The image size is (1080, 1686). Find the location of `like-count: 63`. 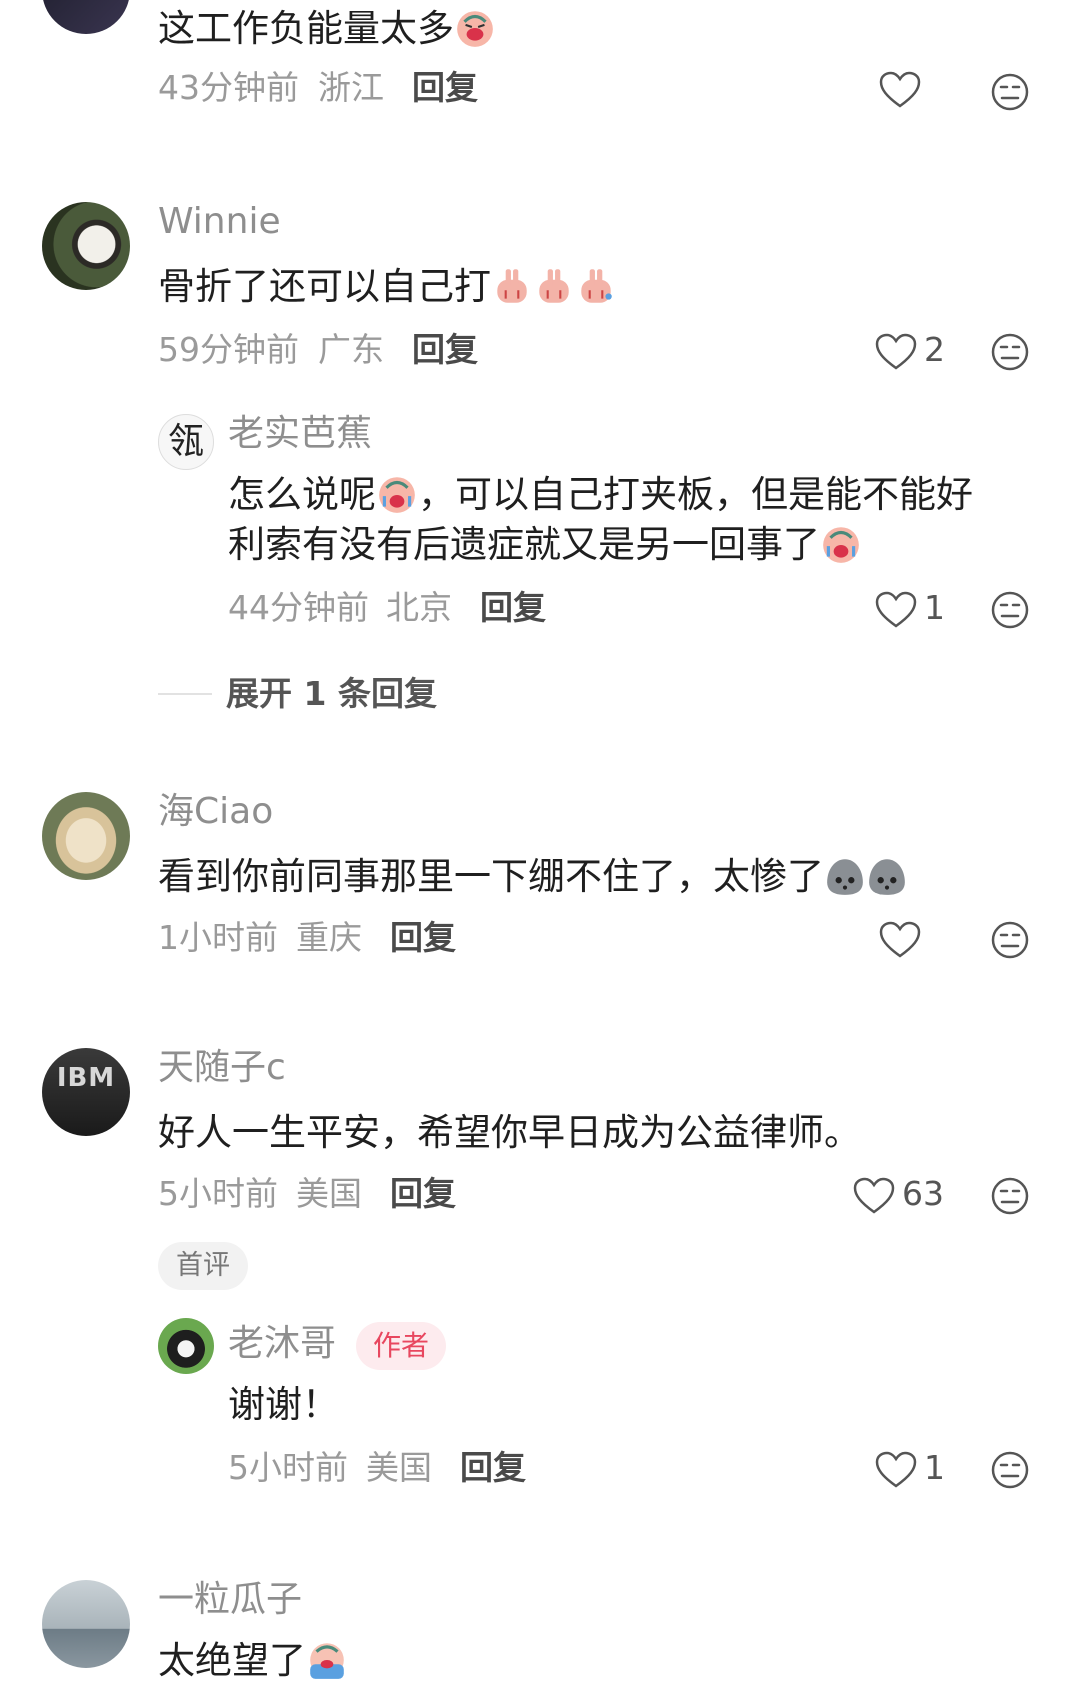

like-count: 63 is located at coordinates (923, 1193).